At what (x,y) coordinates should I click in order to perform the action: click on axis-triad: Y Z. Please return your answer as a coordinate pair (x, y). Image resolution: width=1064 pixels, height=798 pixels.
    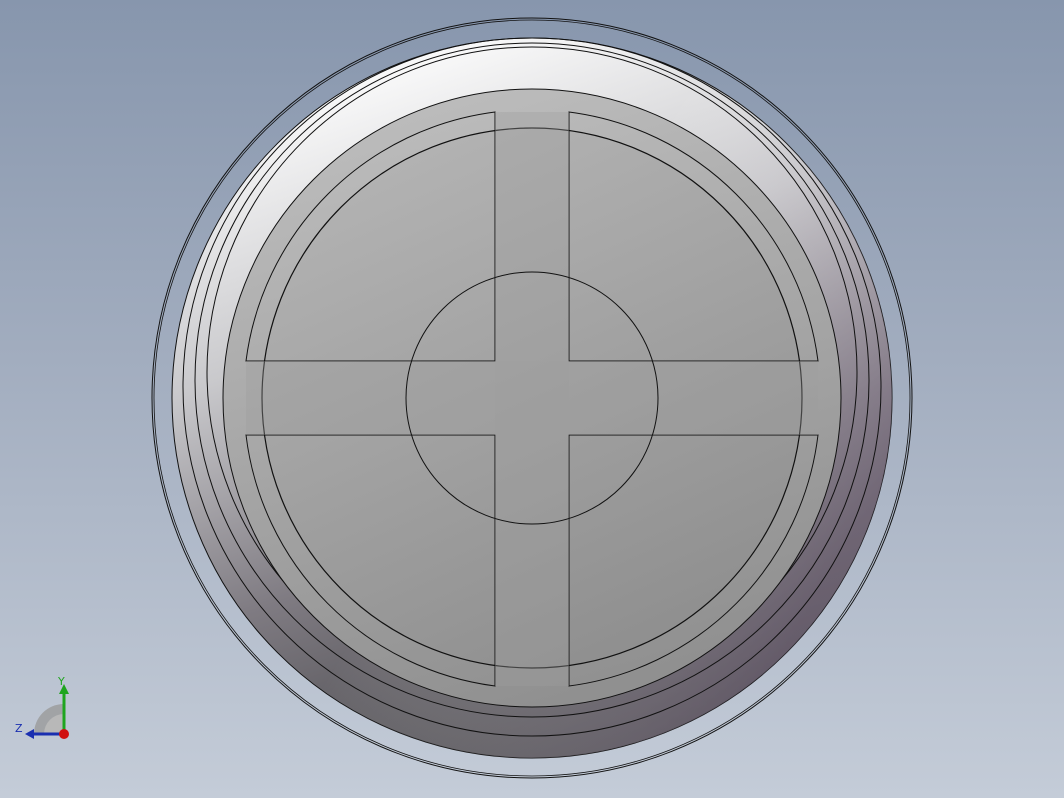
    Looking at the image, I should click on (42, 711).